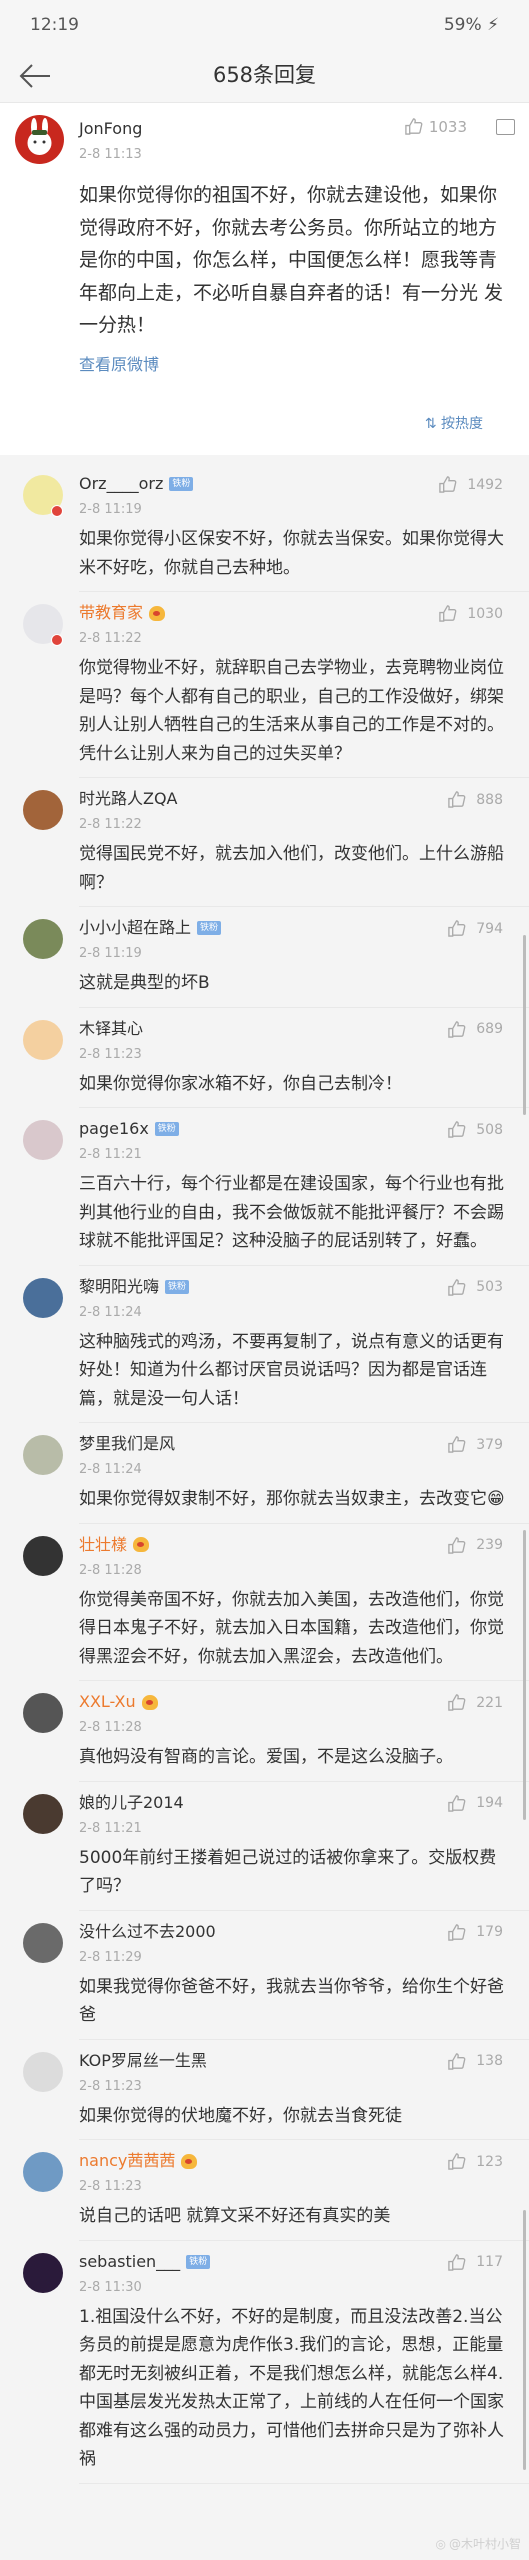 Image resolution: width=529 pixels, height=2560 pixels. What do you see at coordinates (475, 928) in the screenshot?
I see `like-button: 794` at bounding box center [475, 928].